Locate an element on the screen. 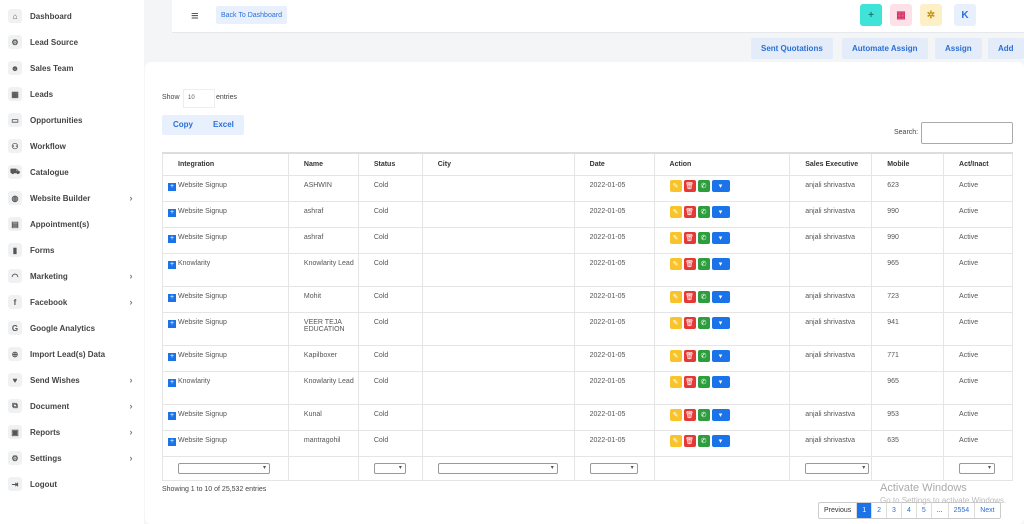 This screenshot has height=524, width=1024. next-page-button: Next is located at coordinates (987, 510).